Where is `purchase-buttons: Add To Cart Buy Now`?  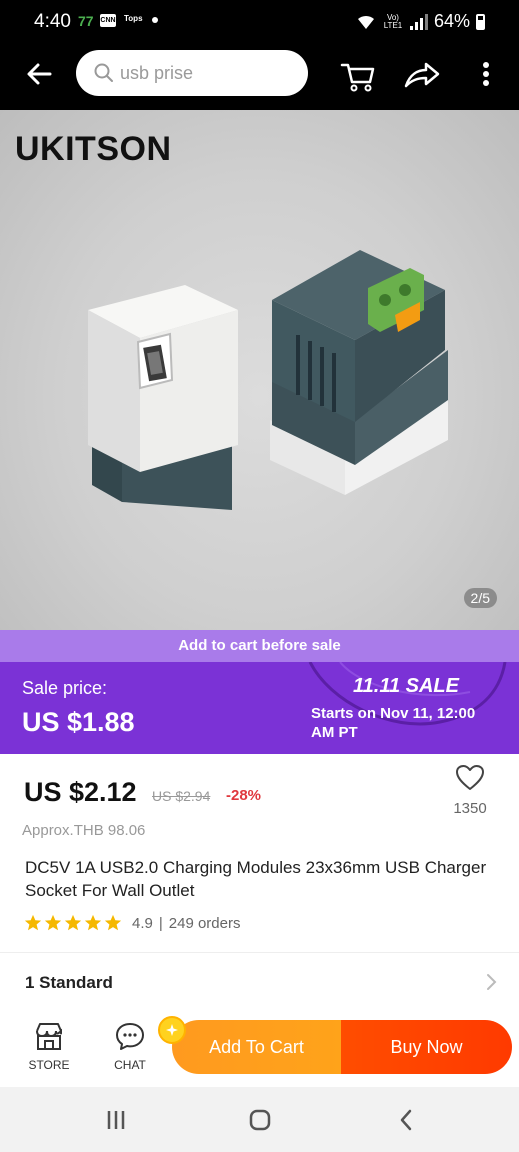 purchase-buttons: Add To Cart Buy Now is located at coordinates (342, 1047).